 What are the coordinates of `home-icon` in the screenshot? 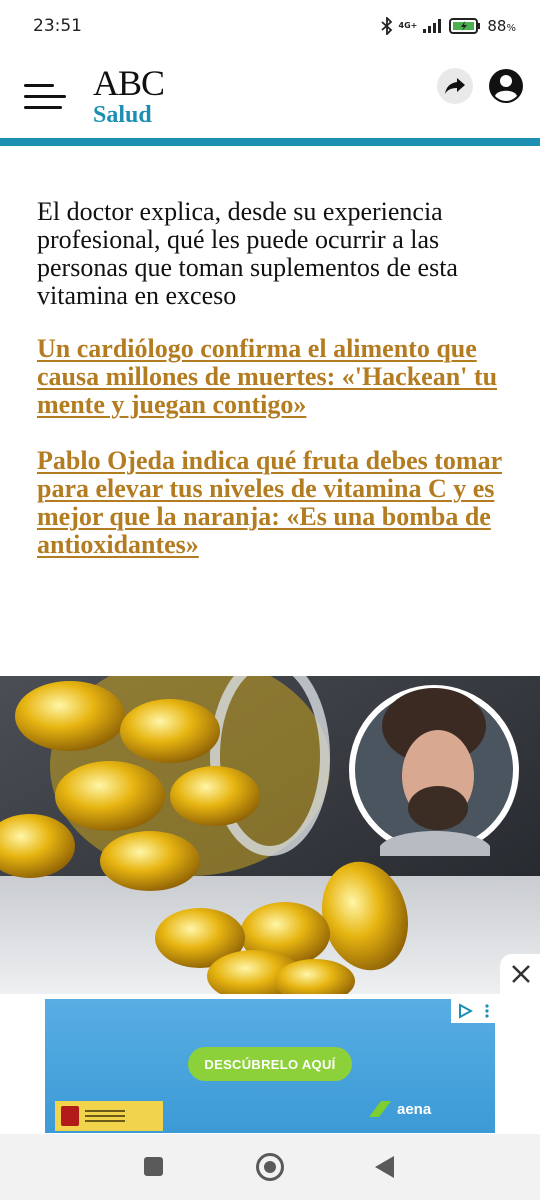 It's located at (270, 1167).